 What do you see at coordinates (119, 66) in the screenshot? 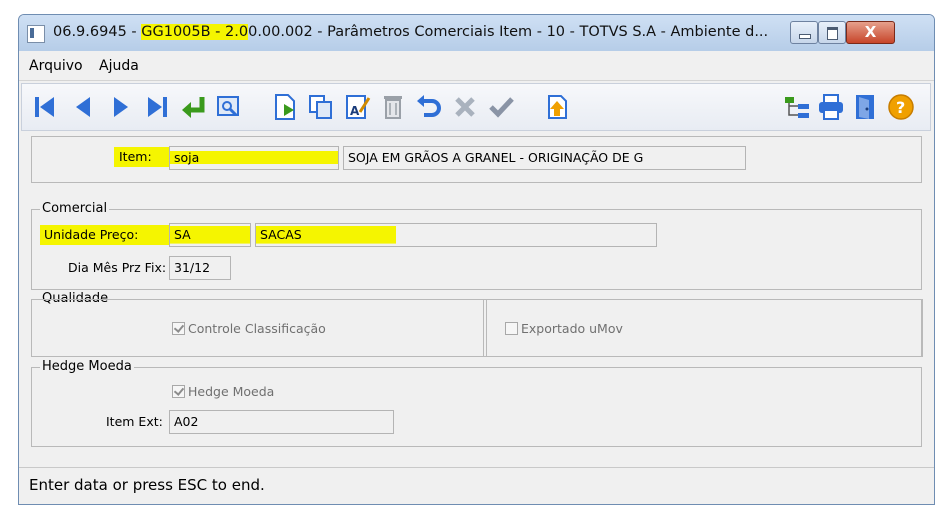
I see `menu-ajuda: Ajuda` at bounding box center [119, 66].